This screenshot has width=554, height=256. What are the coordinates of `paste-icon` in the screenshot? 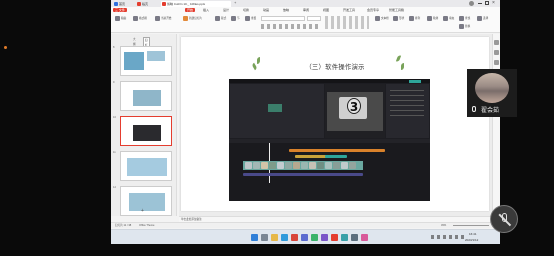 It's located at (117, 18).